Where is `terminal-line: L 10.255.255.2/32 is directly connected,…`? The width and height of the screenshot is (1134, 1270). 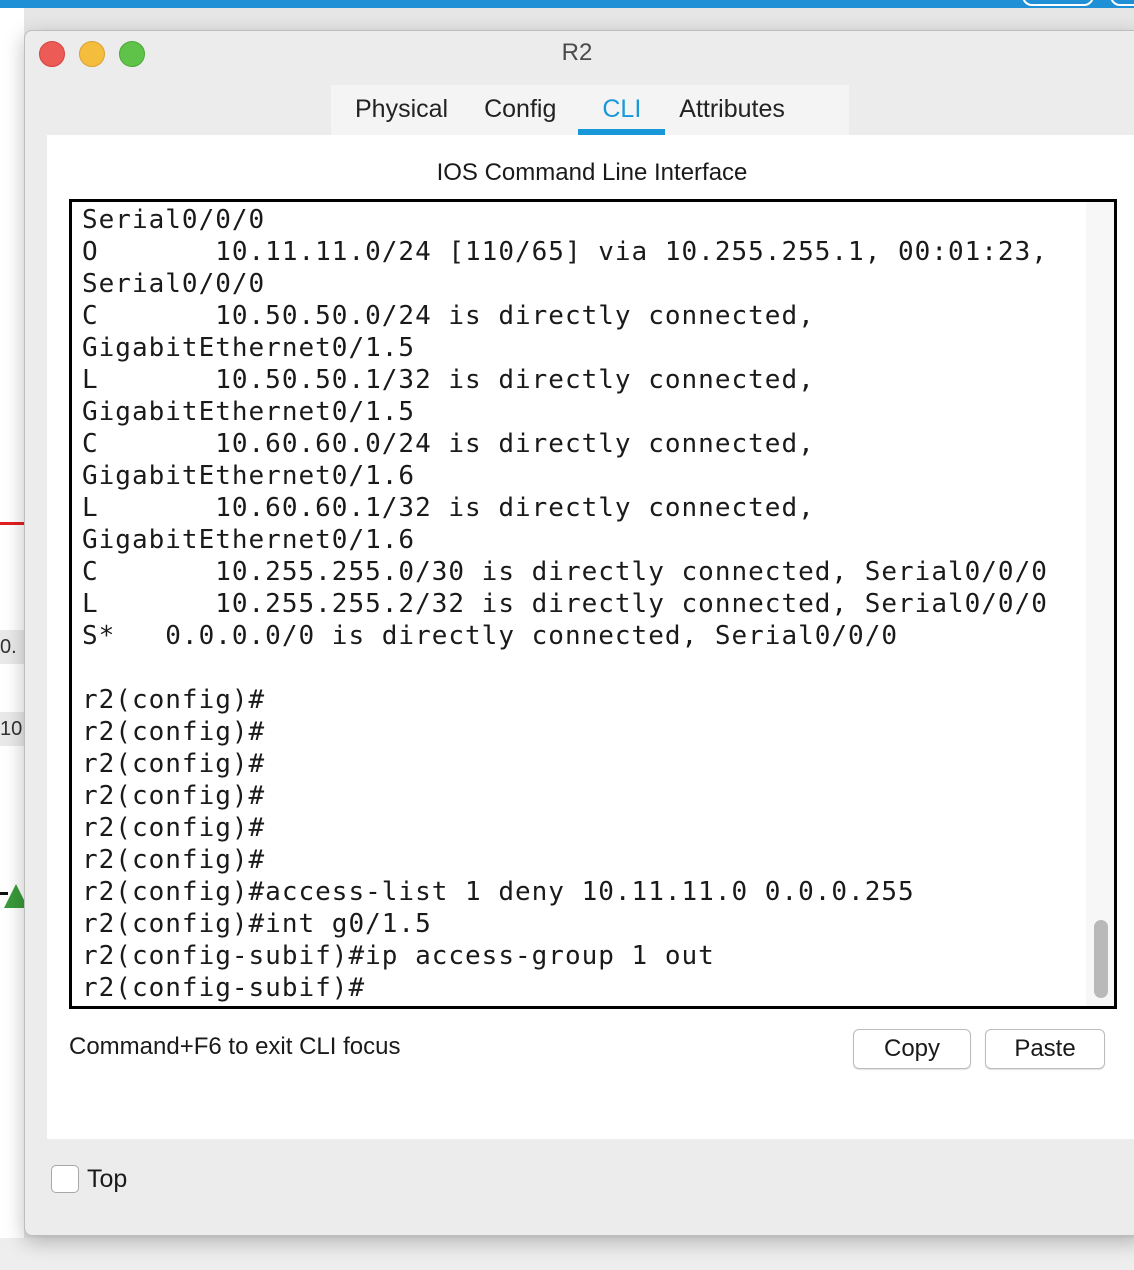
terminal-line: L 10.255.255.2/32 is directly connected,… is located at coordinates (565, 604).